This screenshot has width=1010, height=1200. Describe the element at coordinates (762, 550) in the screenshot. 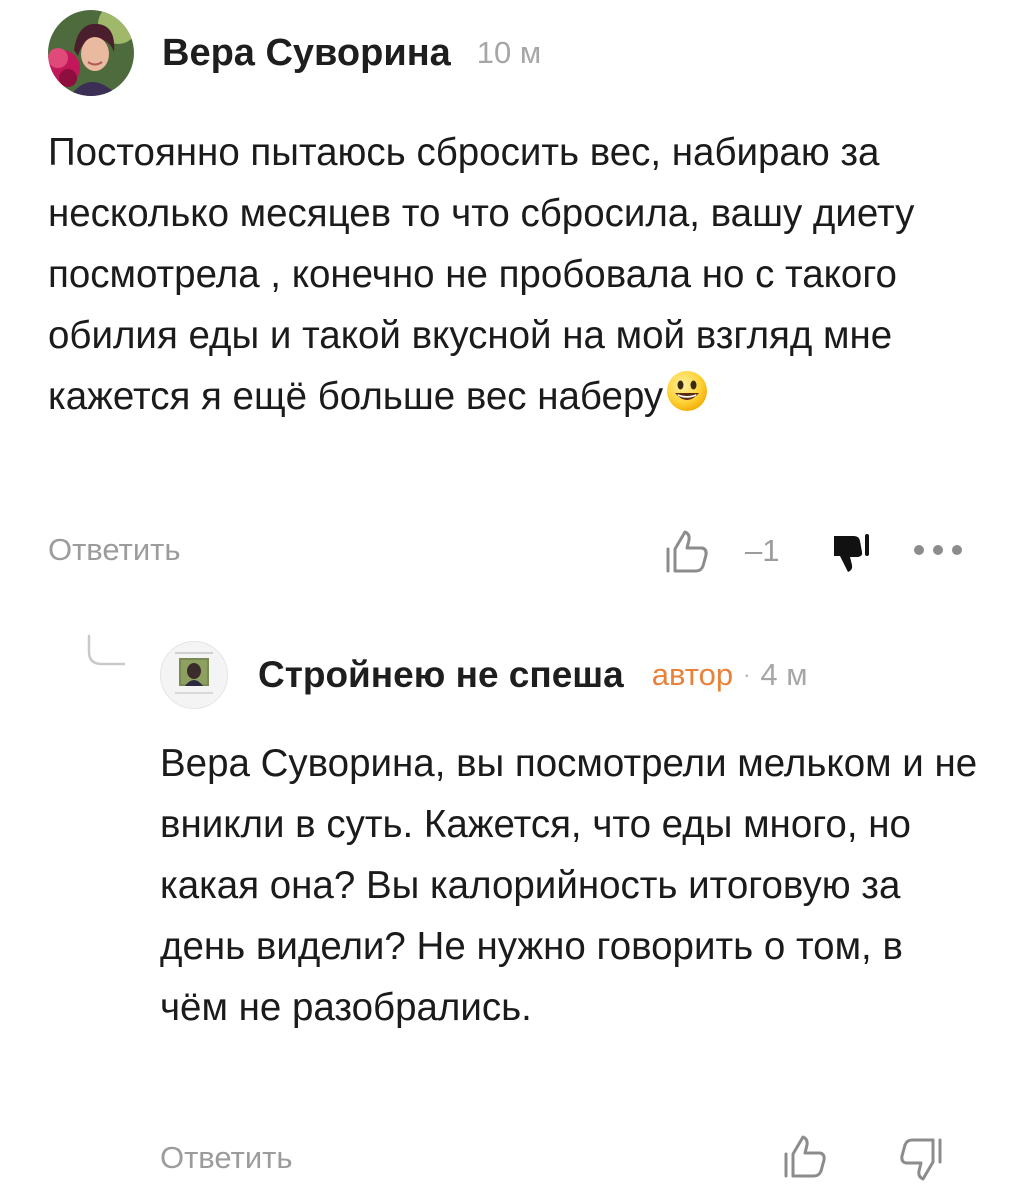

I see `rating-count: –1` at that location.